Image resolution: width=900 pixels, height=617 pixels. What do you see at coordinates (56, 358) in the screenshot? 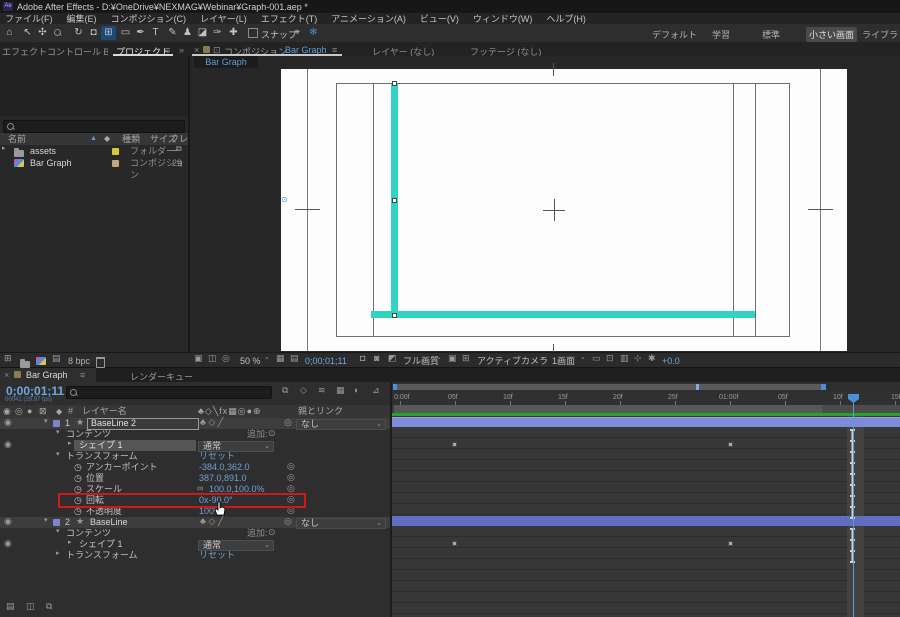
I see `color-depth-icon: ▤` at bounding box center [56, 358].